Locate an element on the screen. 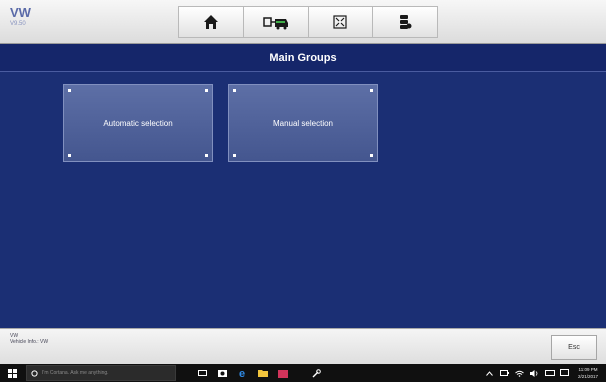  manual-selection-tile: Manual selection is located at coordinates (303, 123).